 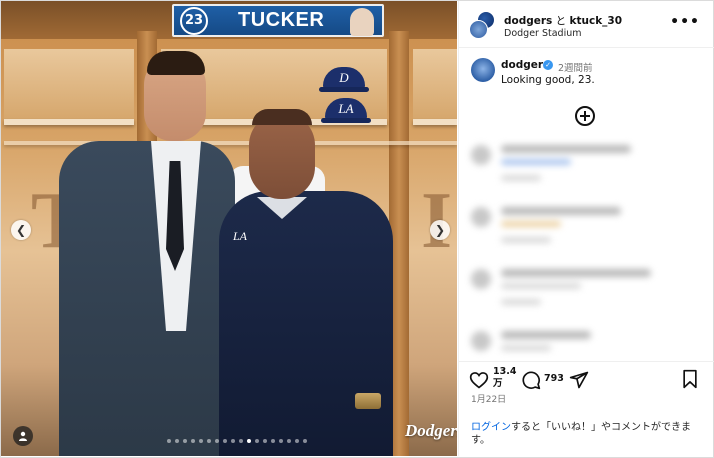 I want to click on post-caption: dodgers ✓ 2週間前 Looking good, 23., so click(x=586, y=73).